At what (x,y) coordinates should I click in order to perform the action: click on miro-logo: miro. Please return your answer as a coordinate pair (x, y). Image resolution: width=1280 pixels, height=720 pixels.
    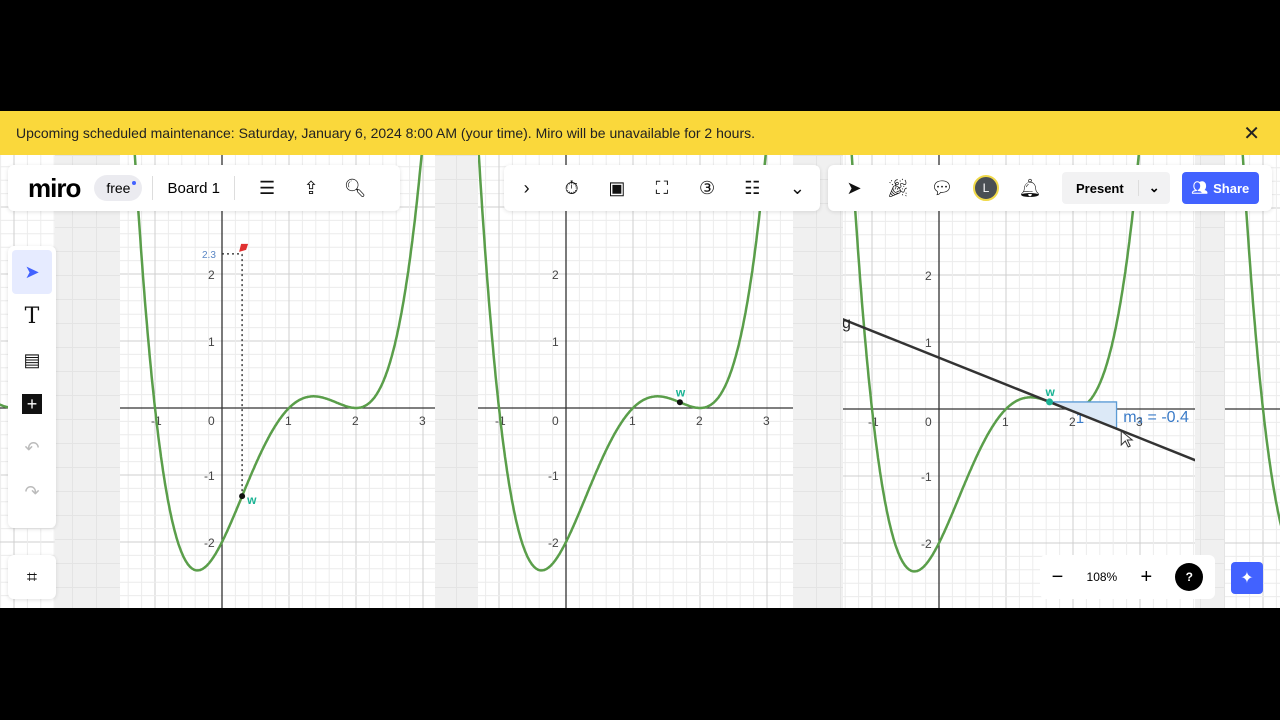
    Looking at the image, I should click on (54, 188).